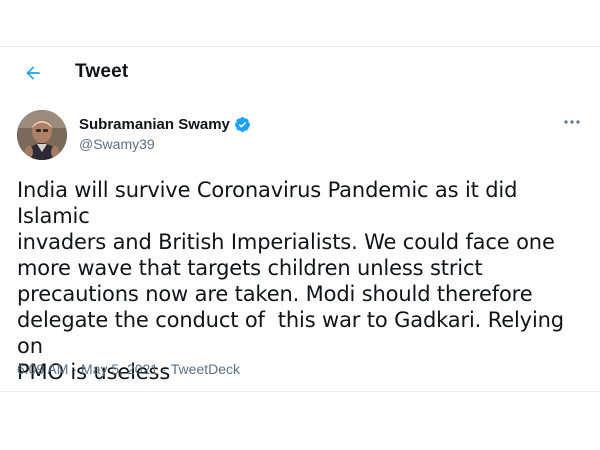  I want to click on author-name-block: Subramanian Swamy @Swamy39, so click(165, 134).